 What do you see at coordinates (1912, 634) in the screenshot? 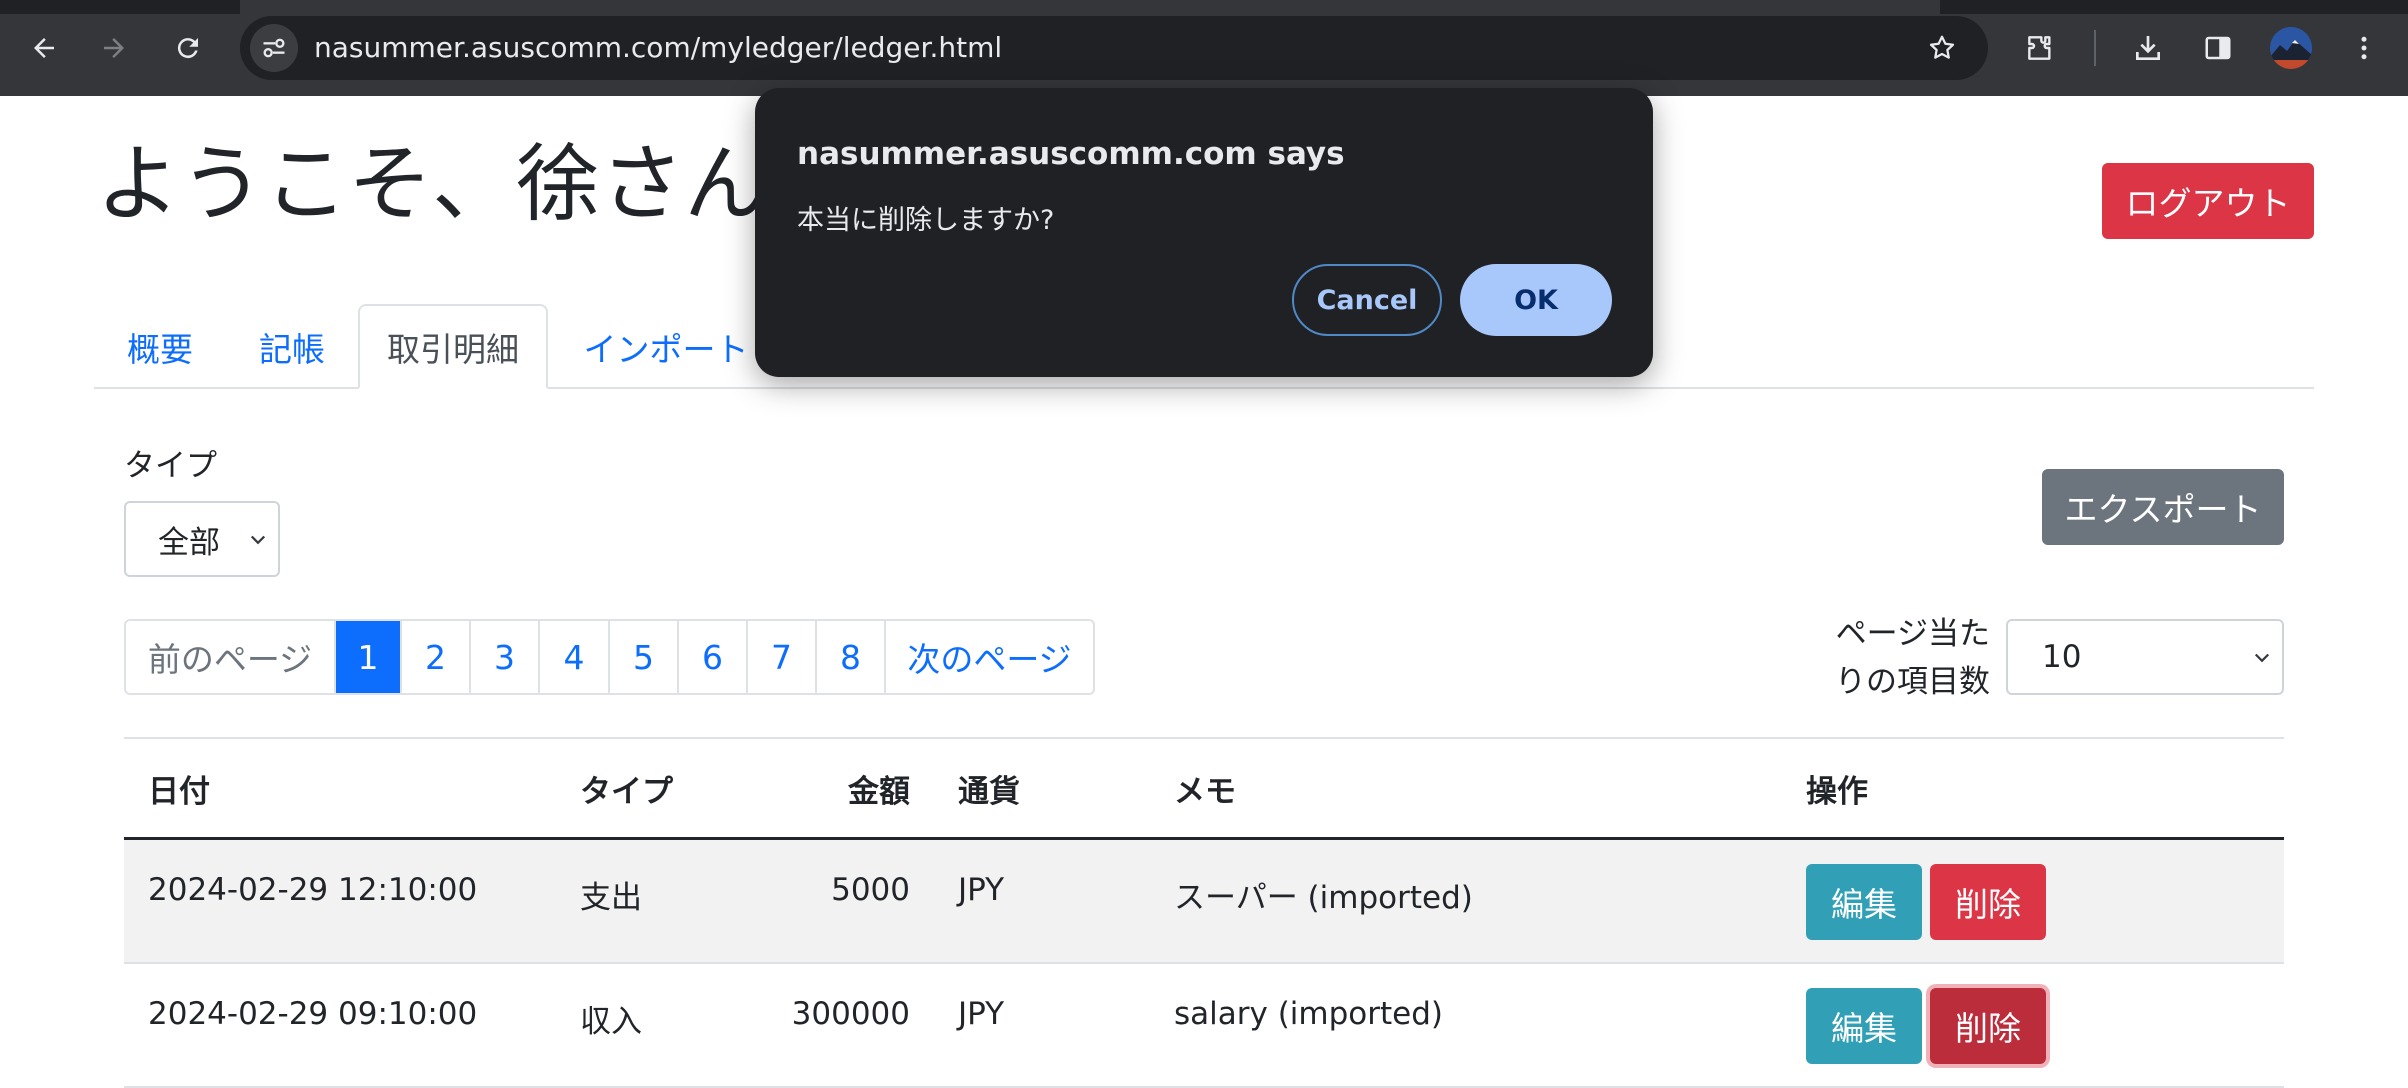
I see `per-page-label-line1: ページ当た` at bounding box center [1912, 634].